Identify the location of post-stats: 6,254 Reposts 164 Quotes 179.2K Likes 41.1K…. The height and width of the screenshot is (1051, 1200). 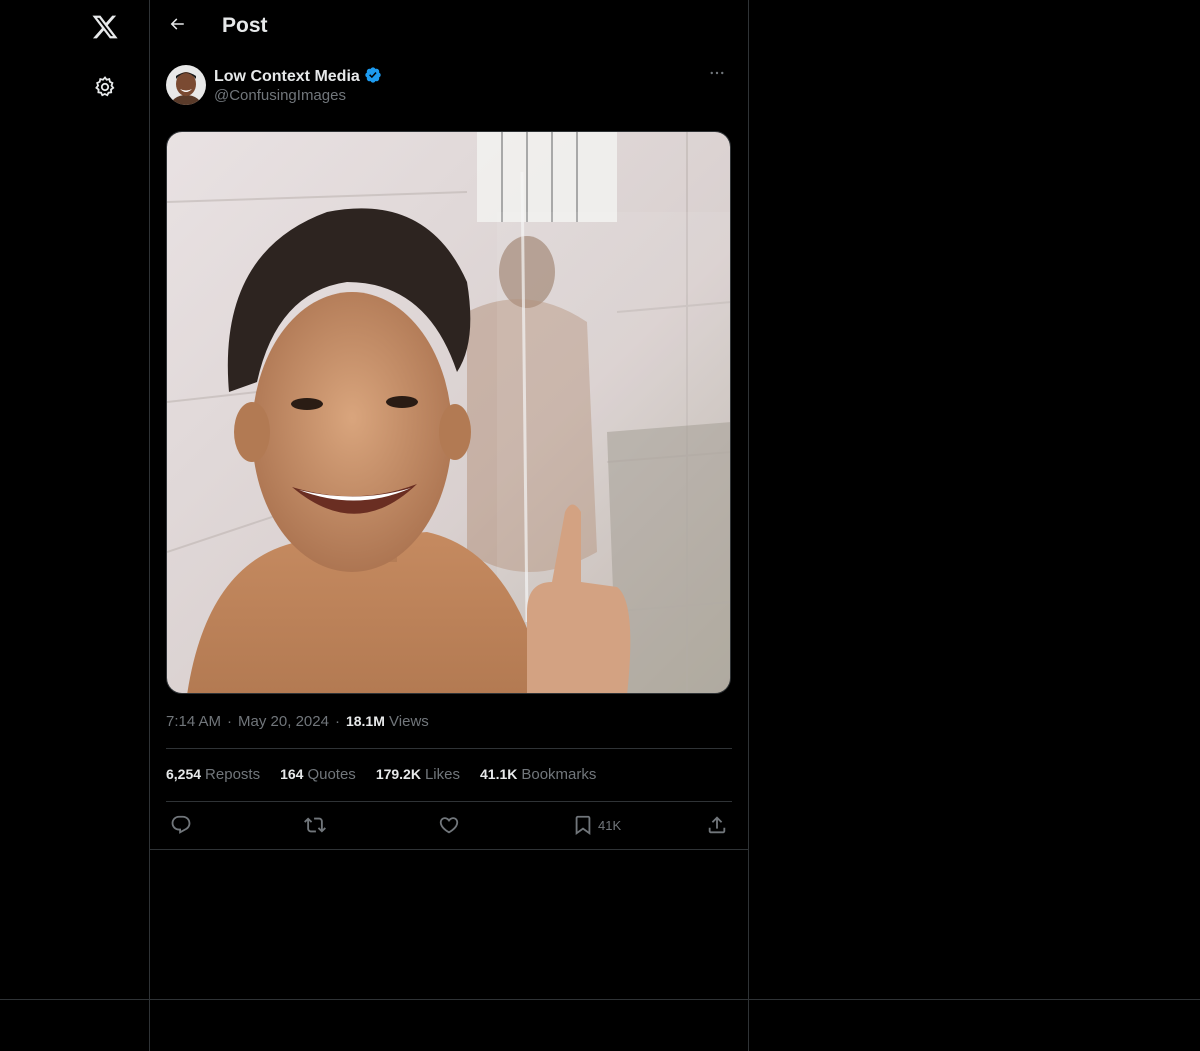
(381, 774).